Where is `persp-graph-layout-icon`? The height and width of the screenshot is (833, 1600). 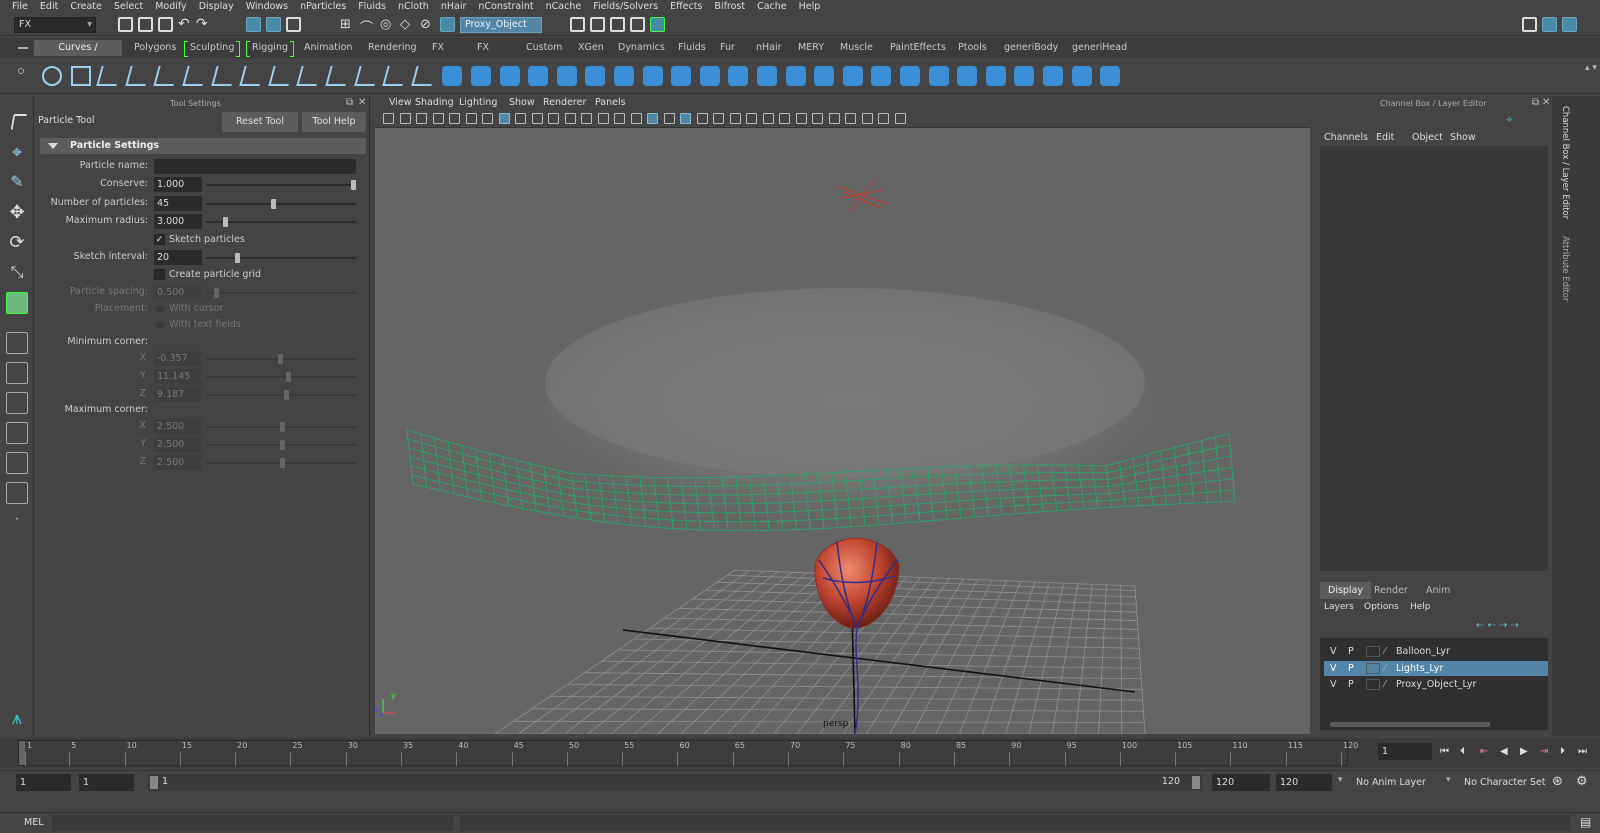 persp-graph-layout-icon is located at coordinates (17, 433).